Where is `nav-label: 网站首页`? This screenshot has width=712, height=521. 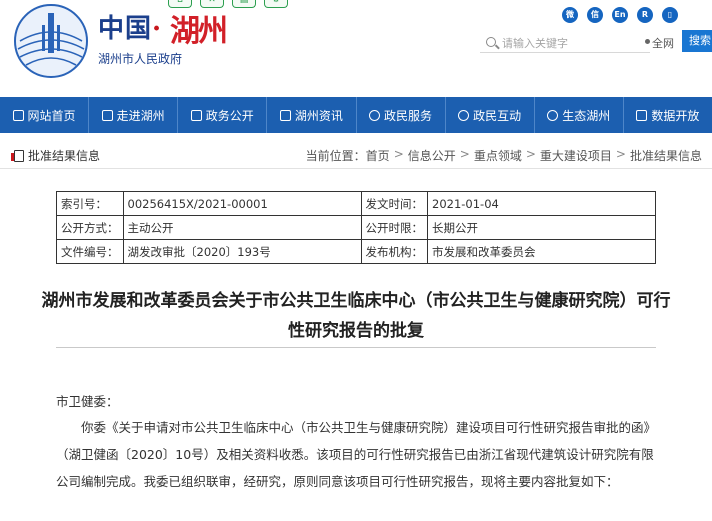 nav-label: 网站首页 is located at coordinates (51, 115).